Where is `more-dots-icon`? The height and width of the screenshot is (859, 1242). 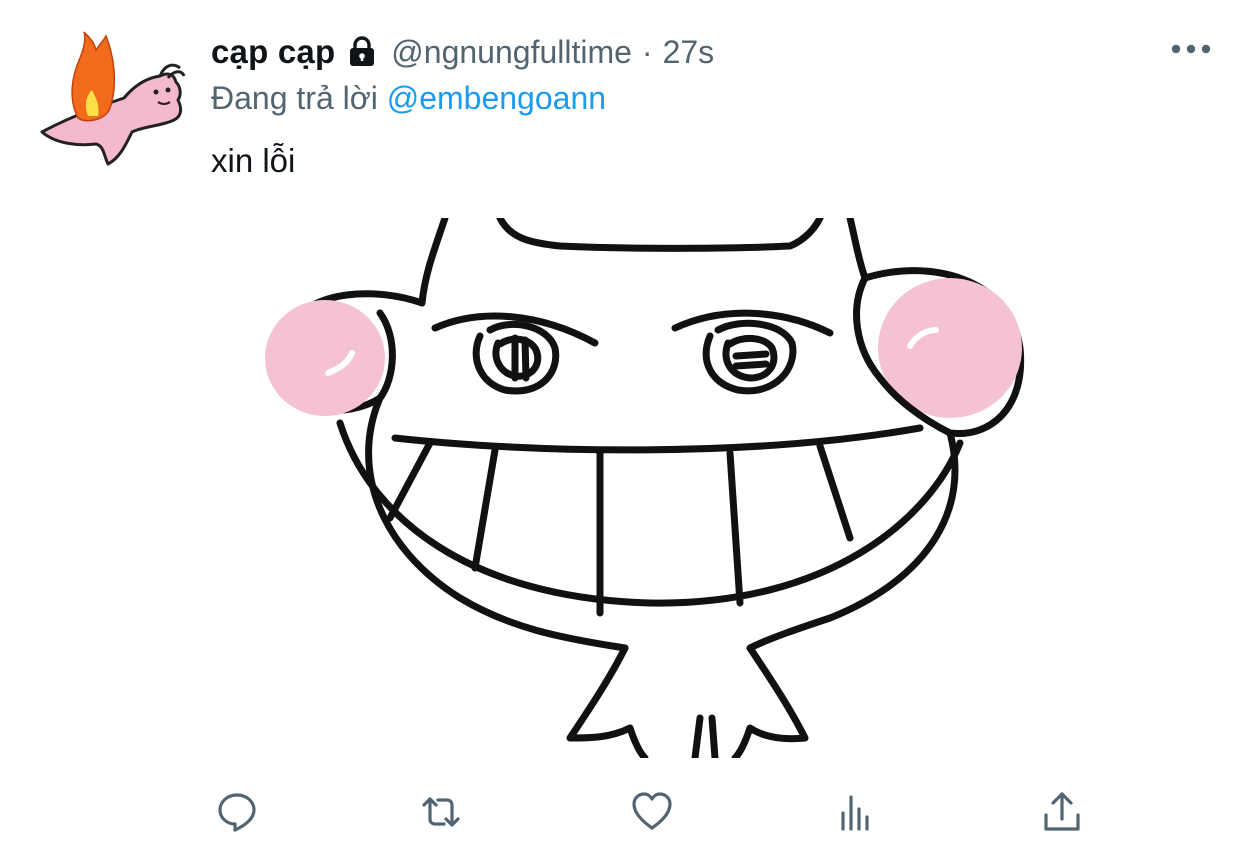 more-dots-icon is located at coordinates (1191, 49).